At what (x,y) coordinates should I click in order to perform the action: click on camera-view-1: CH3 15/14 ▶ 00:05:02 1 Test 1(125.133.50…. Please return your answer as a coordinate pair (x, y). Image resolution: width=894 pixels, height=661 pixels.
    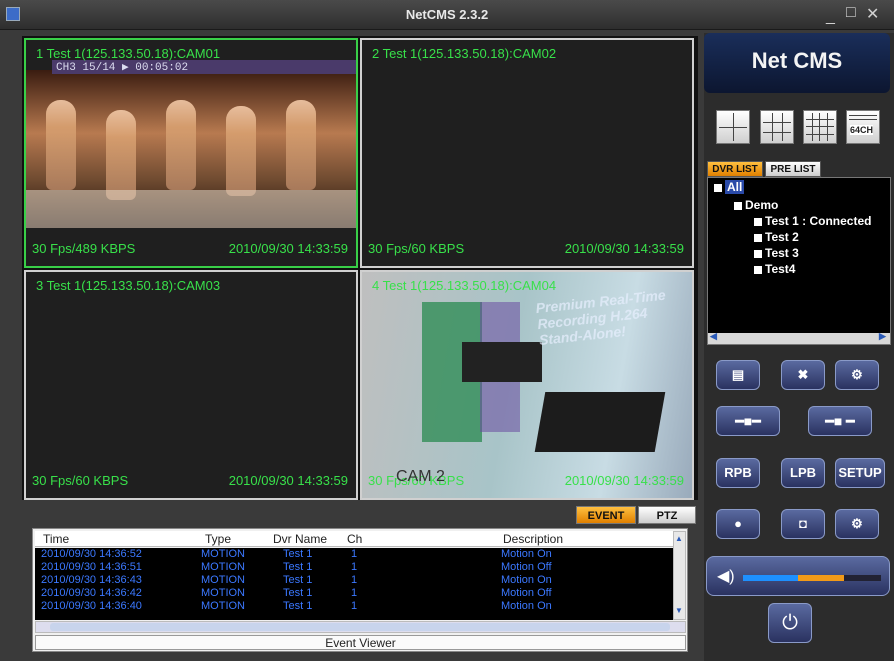
    Looking at the image, I should click on (191, 153).